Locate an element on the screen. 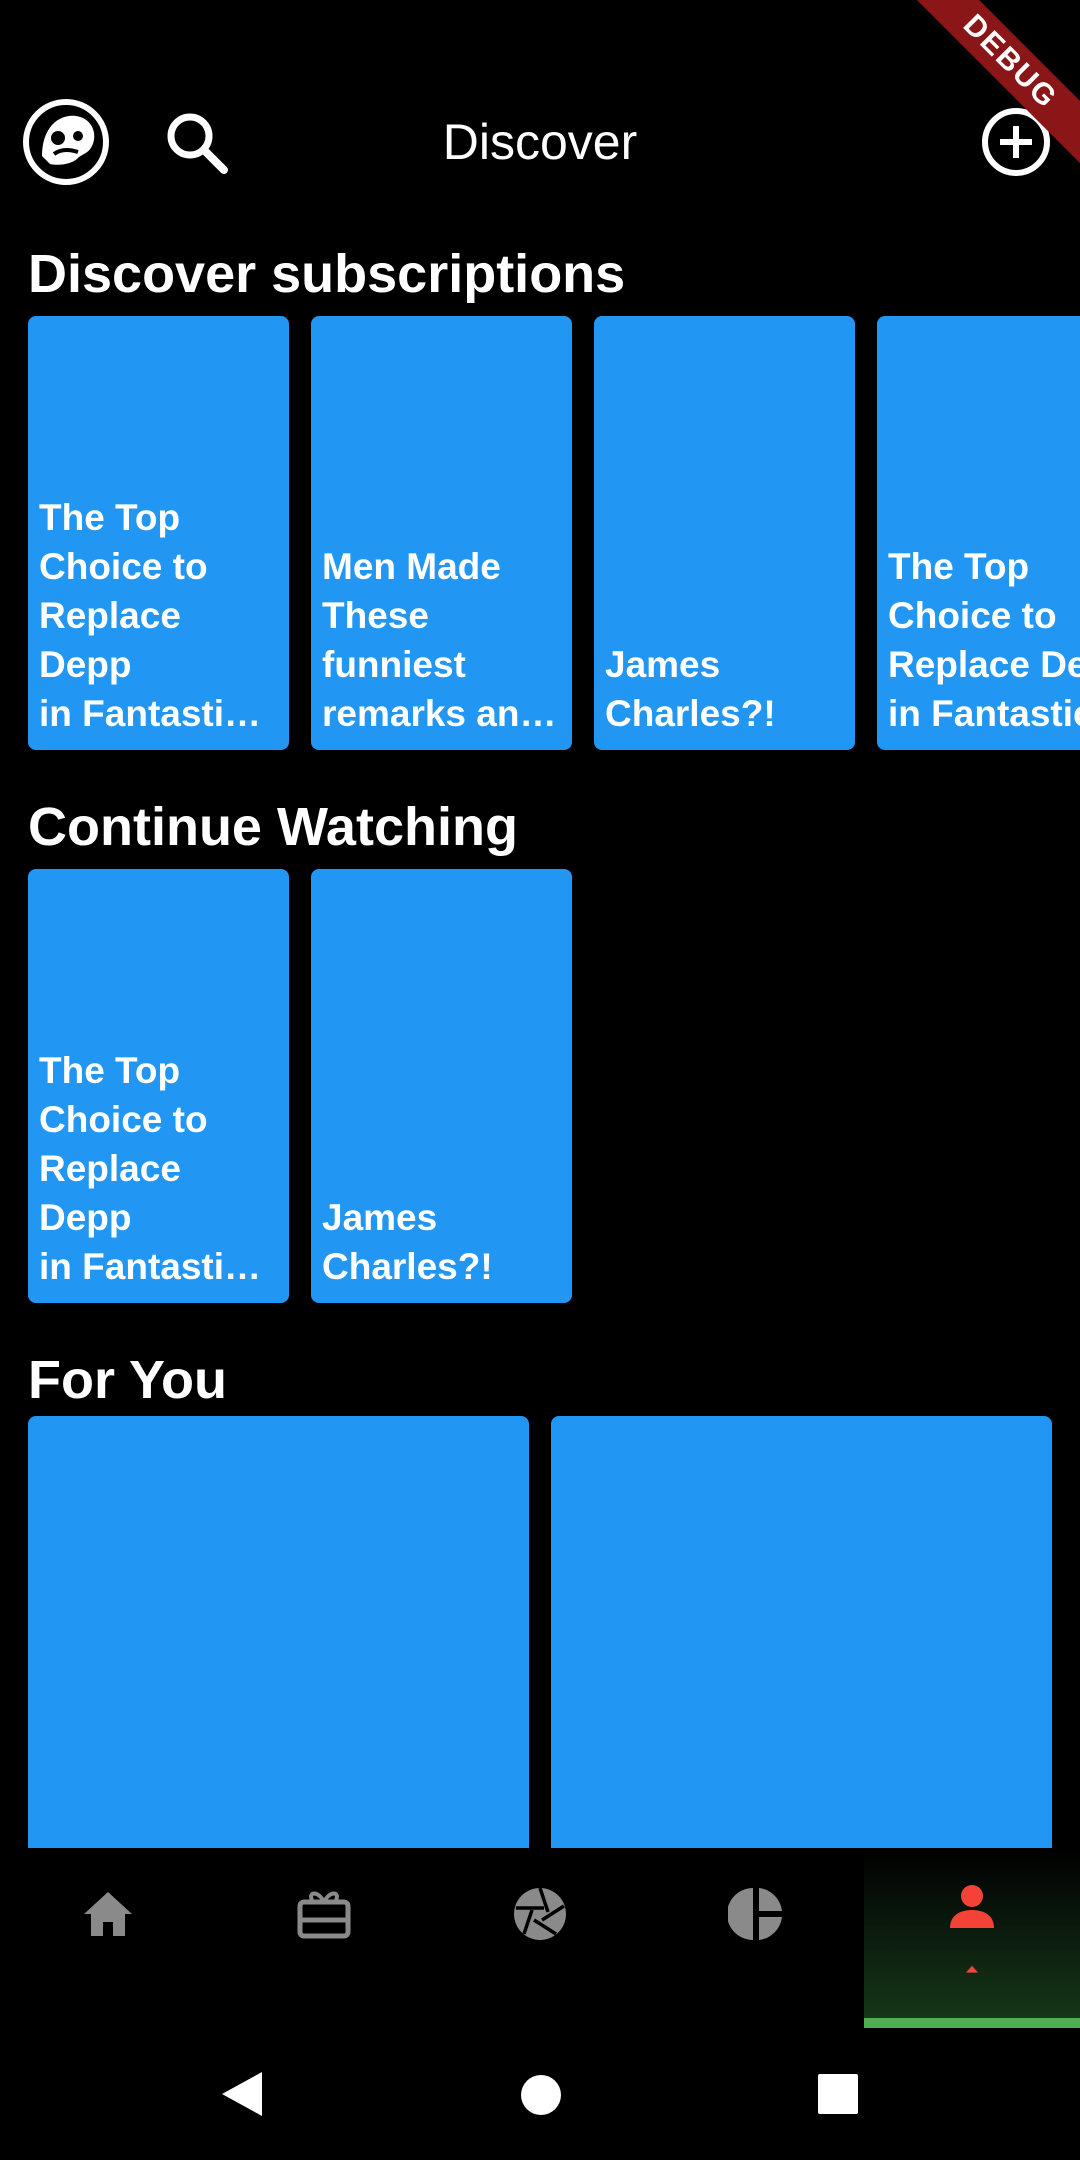  pie-chart-icon is located at coordinates (755, 1914).